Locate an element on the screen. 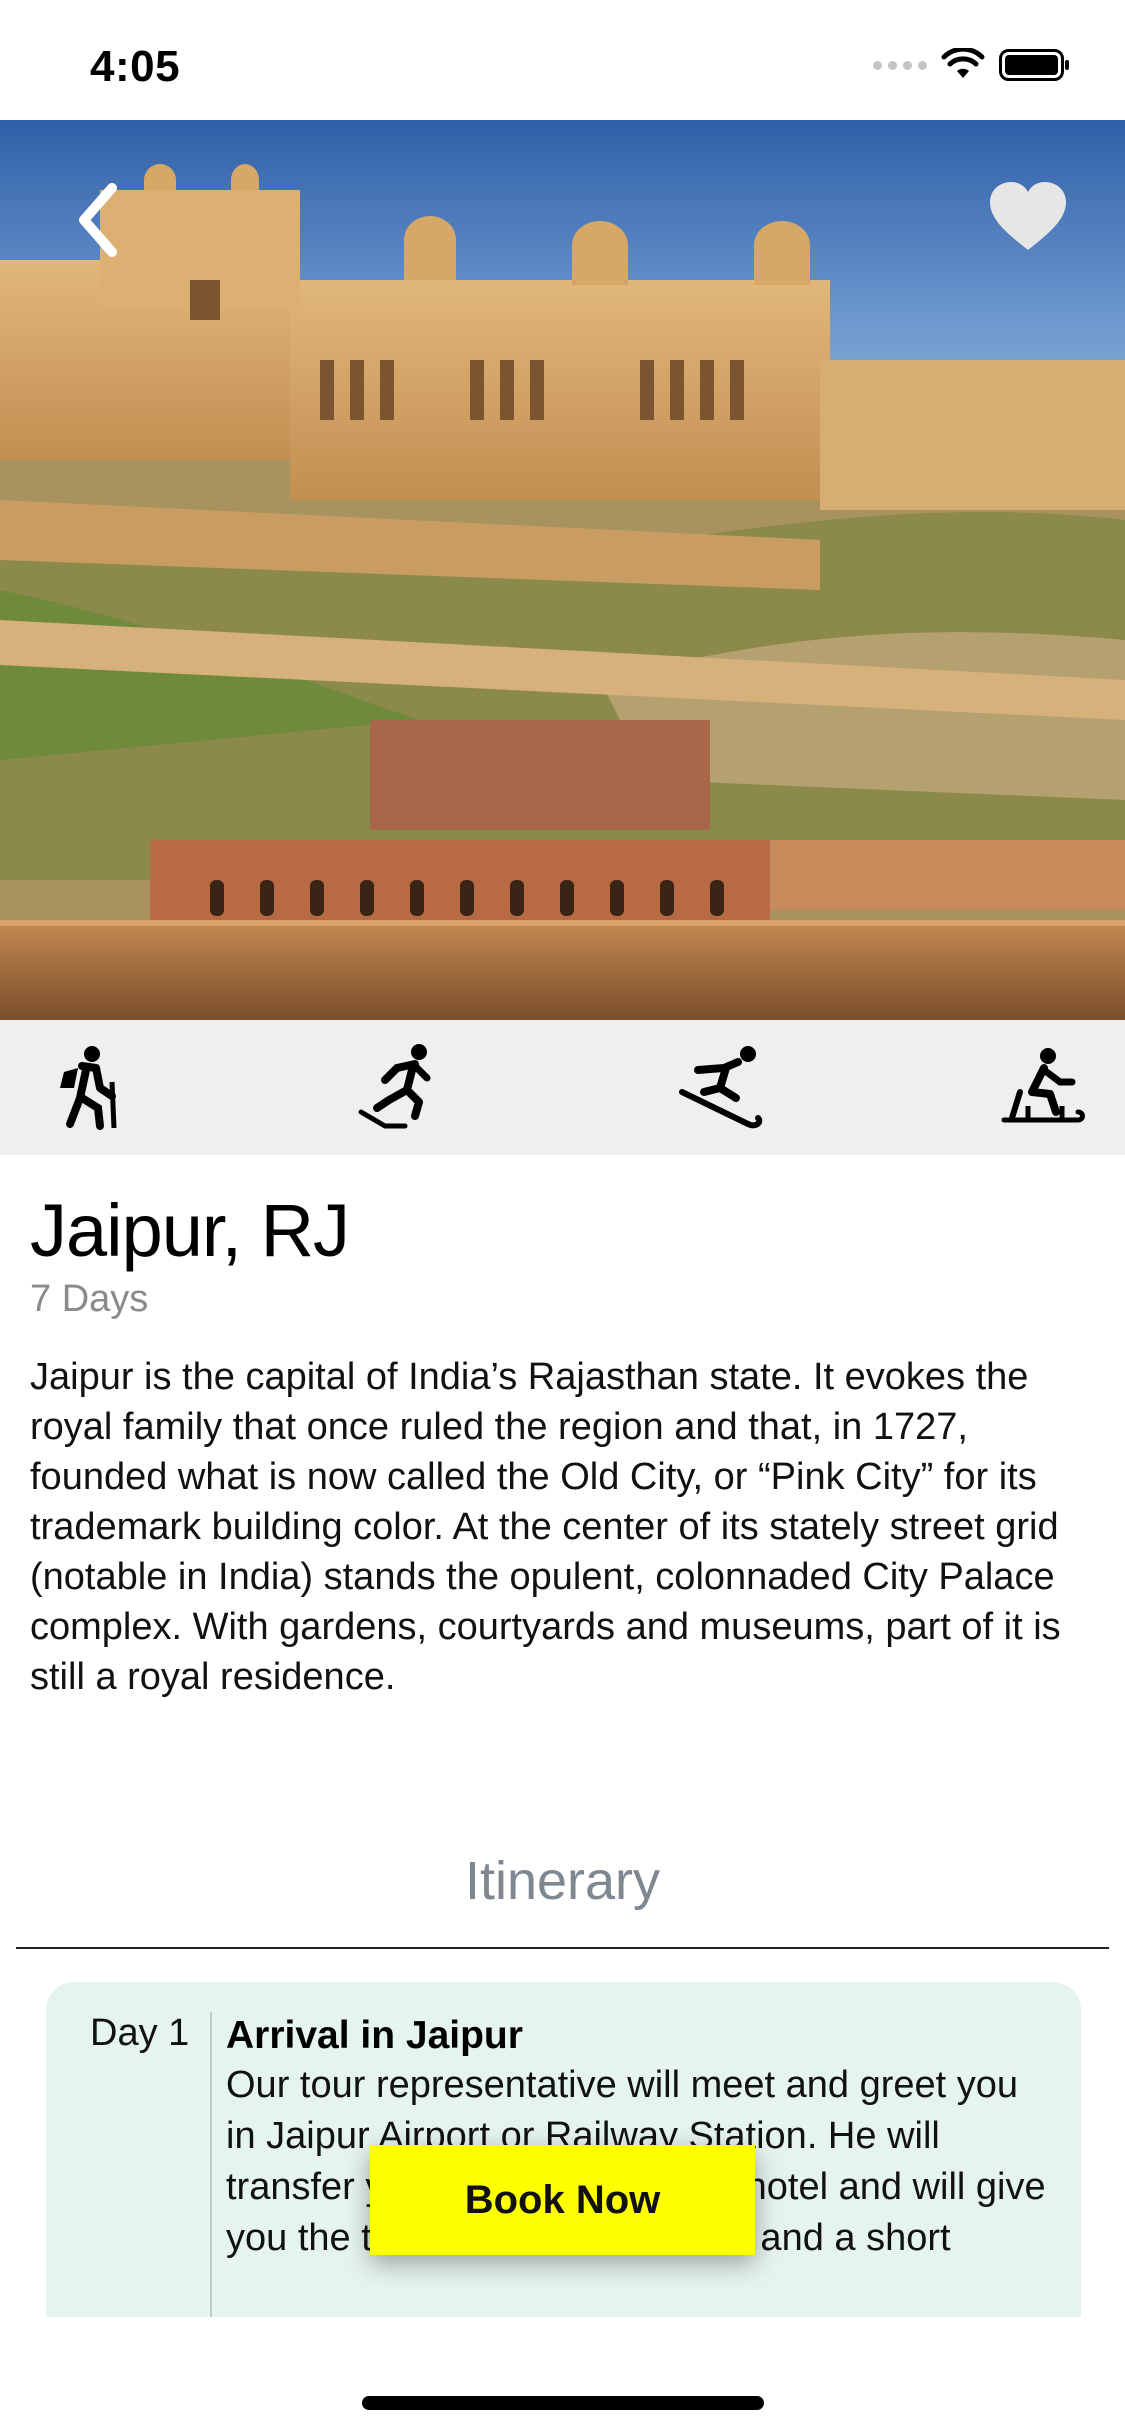  itinerary-heading: Itinerary is located at coordinates (562, 1881).